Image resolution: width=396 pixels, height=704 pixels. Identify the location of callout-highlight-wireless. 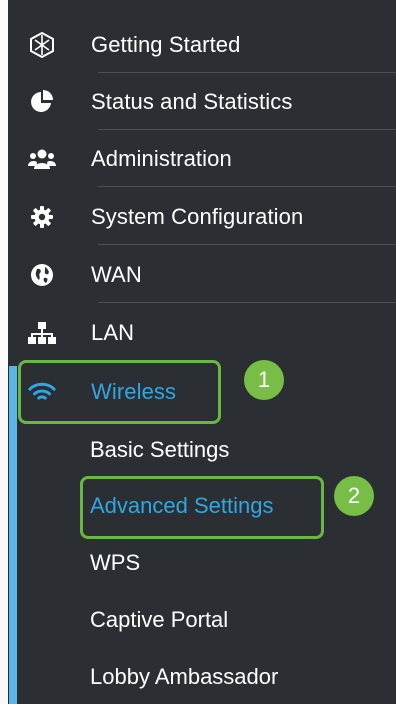
(119, 392).